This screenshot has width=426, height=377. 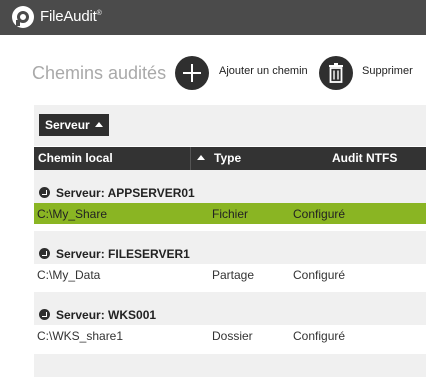 I want to click on column-header-path: Chemin local, so click(x=75, y=158).